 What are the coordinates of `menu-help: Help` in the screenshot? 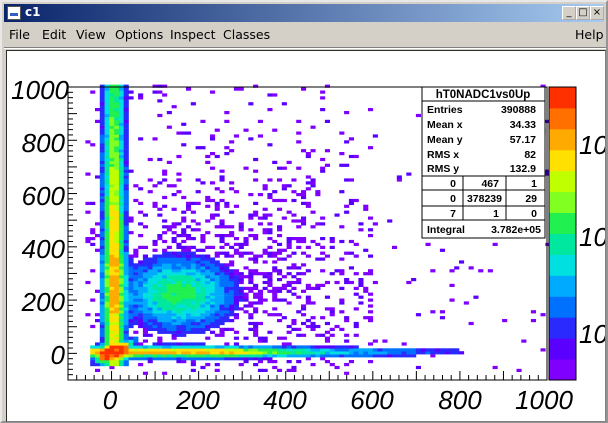 It's located at (589, 34).